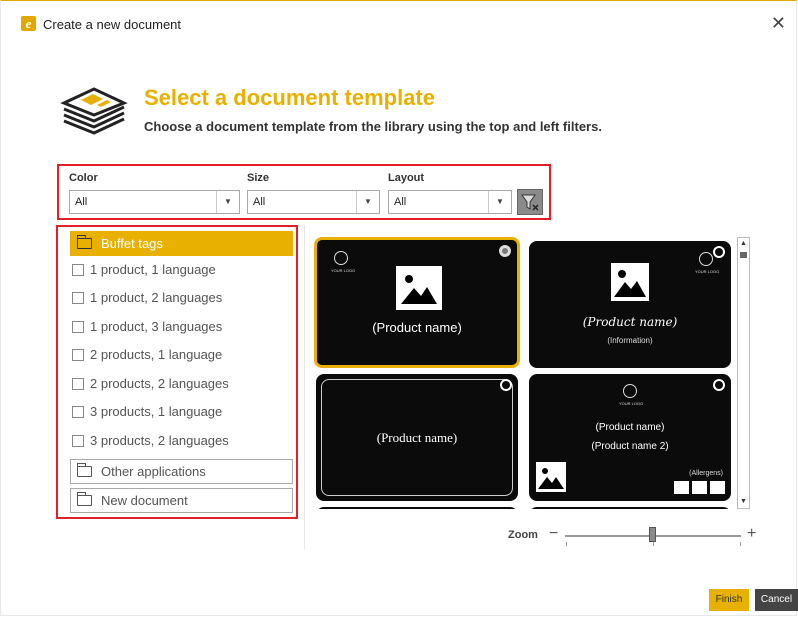  I want to click on template-card: YOUR LOGO (Product name), so click(417, 302).